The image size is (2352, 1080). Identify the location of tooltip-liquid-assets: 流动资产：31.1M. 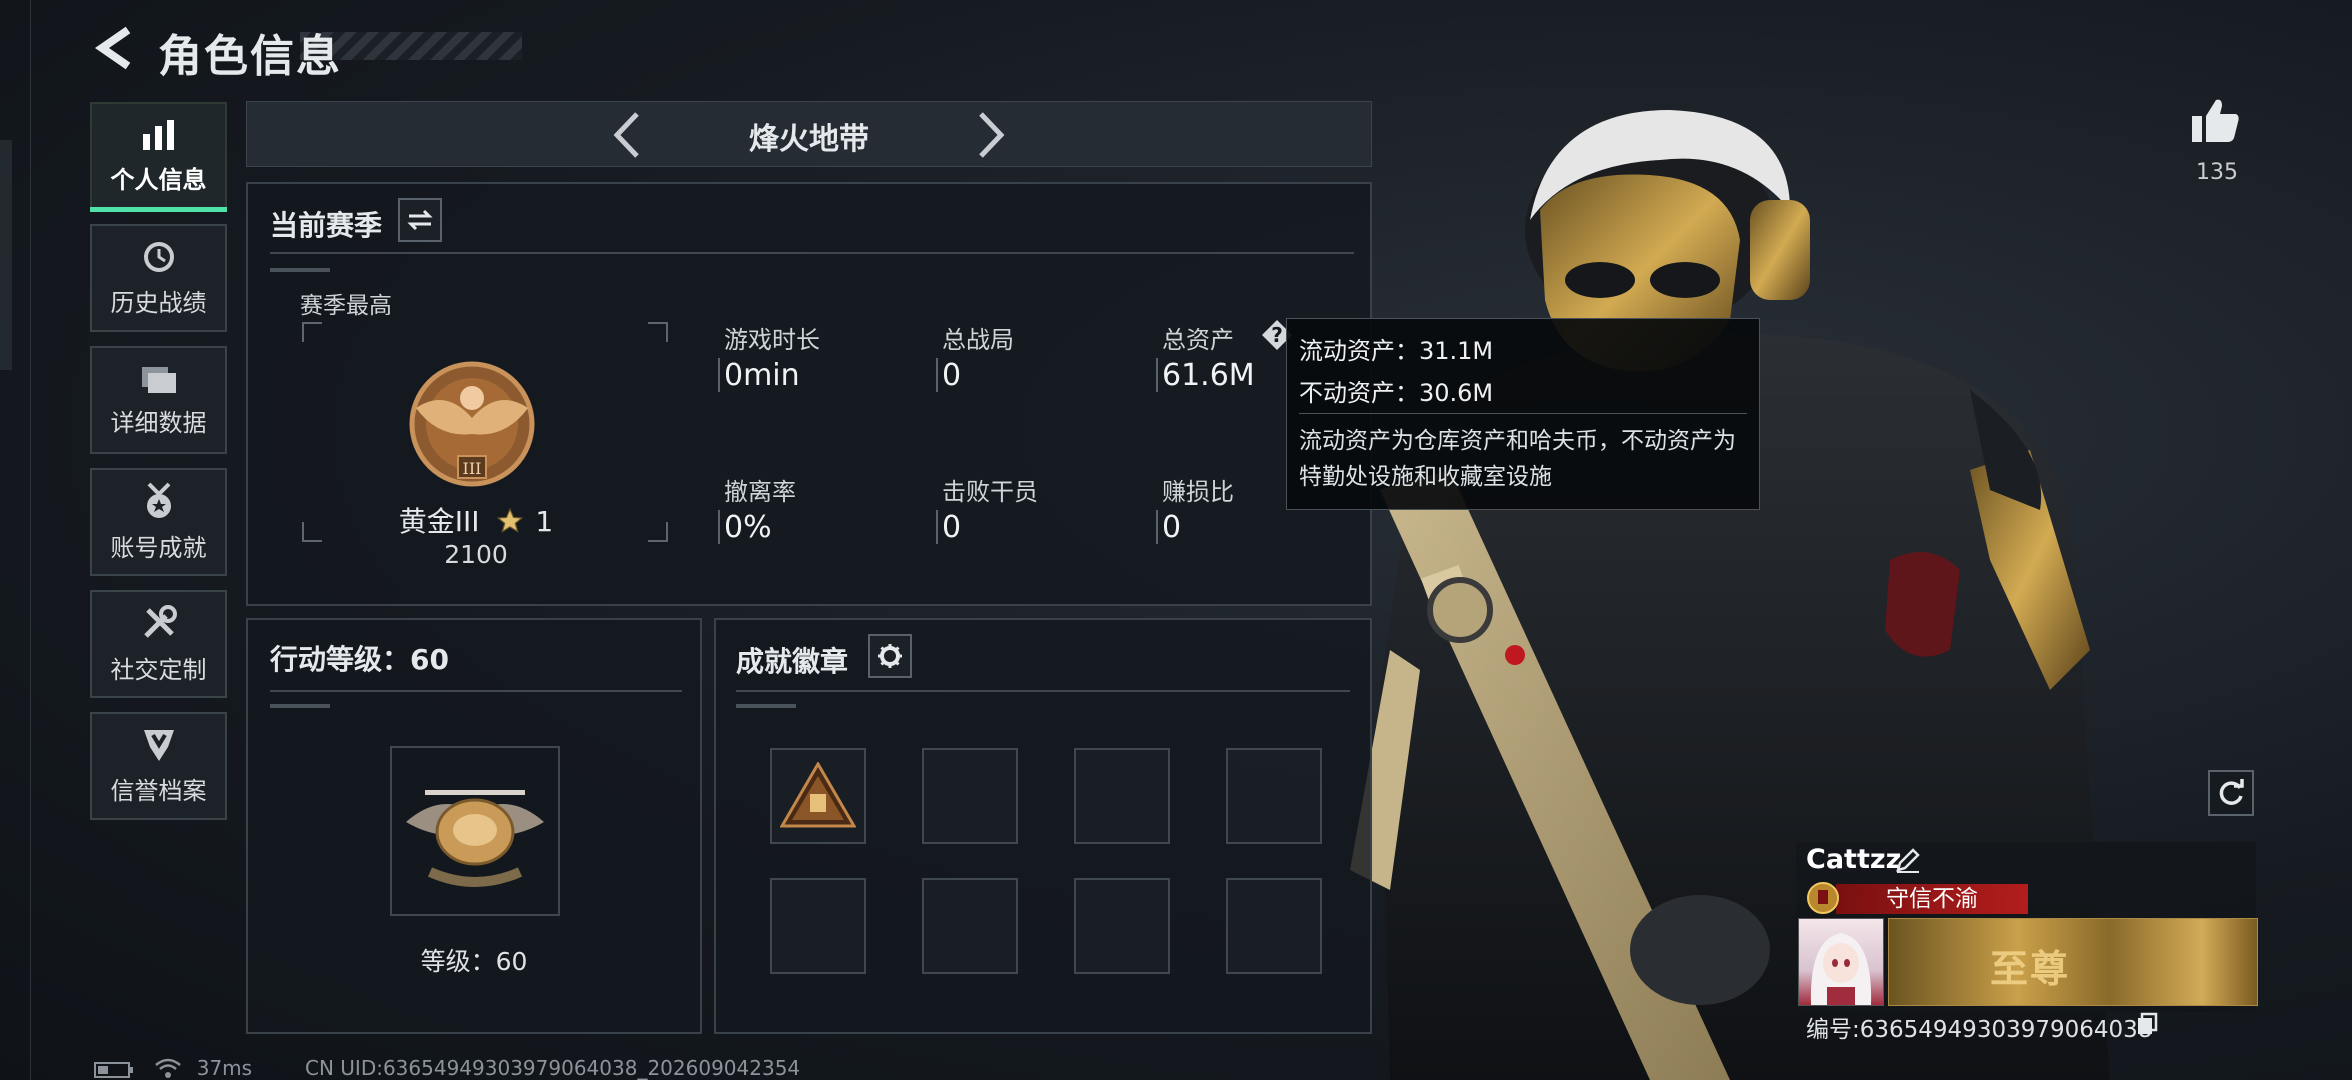
(1396, 351).